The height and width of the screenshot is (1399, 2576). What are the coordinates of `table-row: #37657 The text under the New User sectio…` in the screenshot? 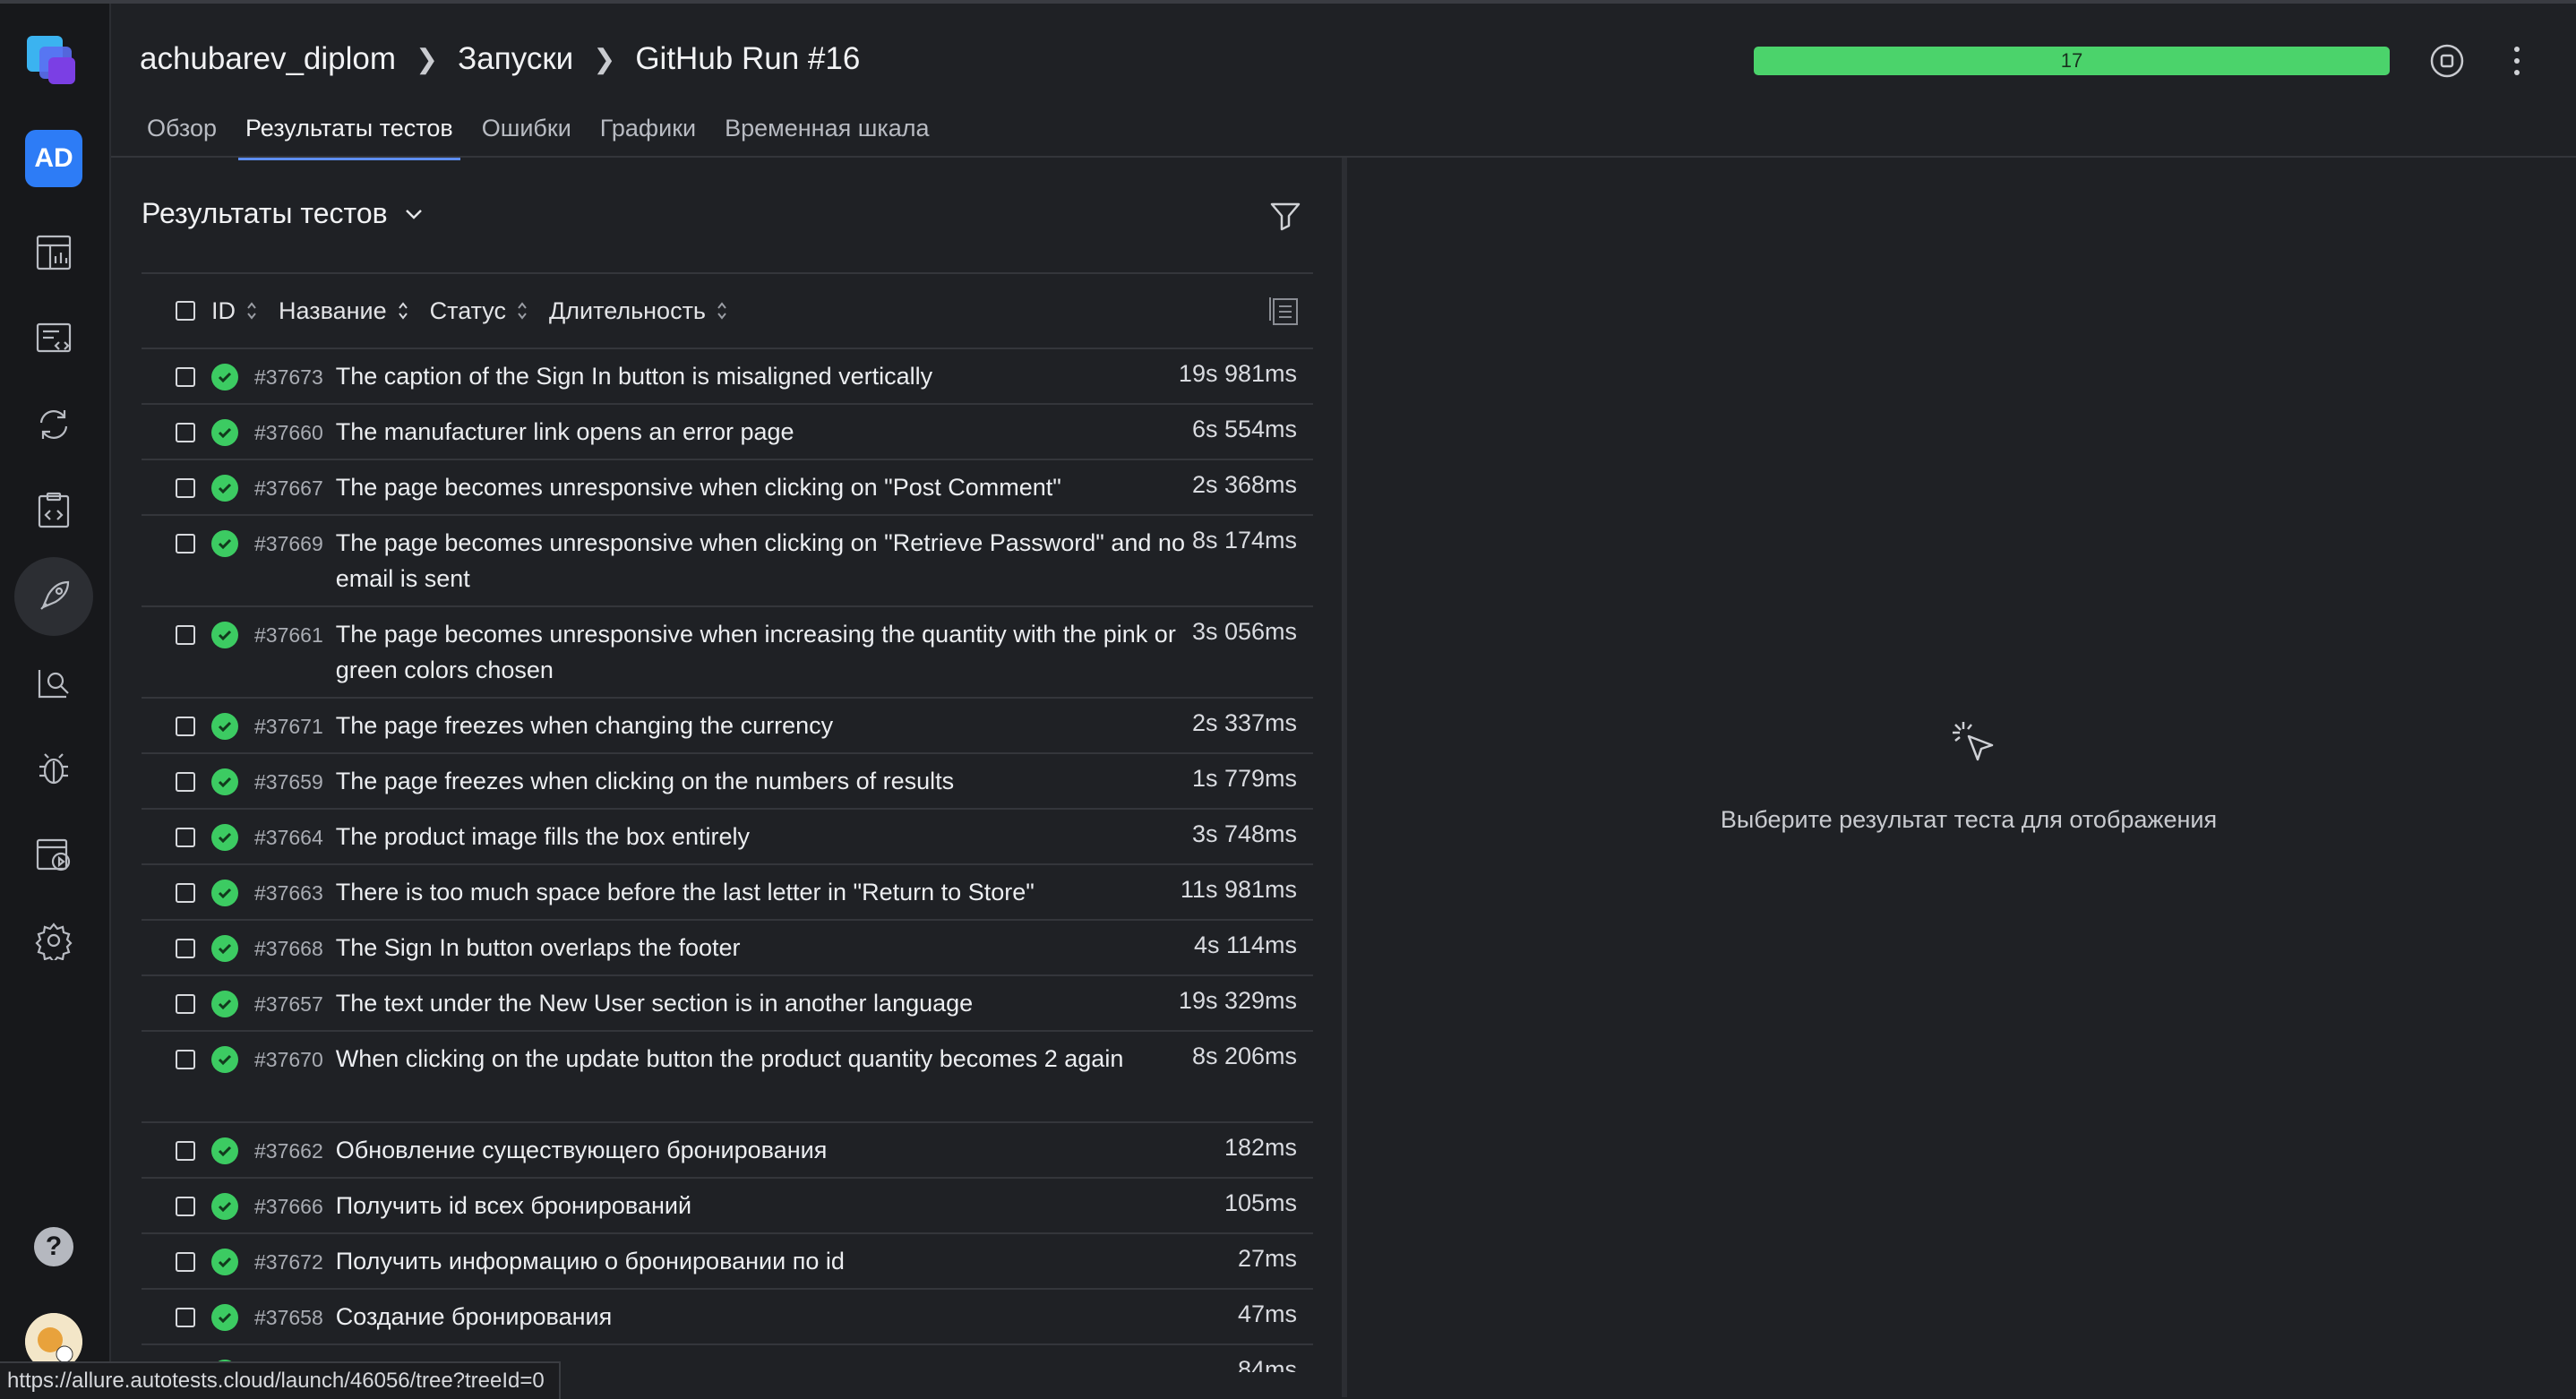 It's located at (727, 1004).